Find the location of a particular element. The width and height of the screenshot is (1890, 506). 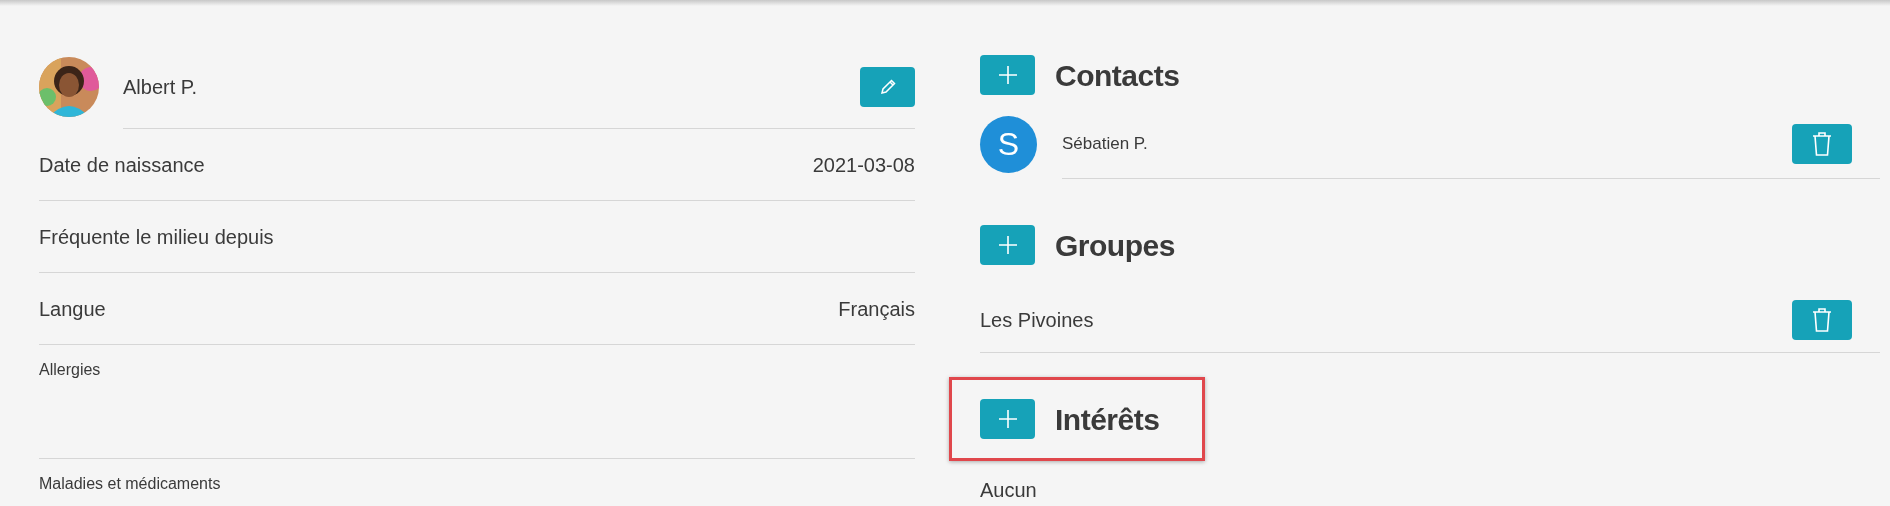

edit-button is located at coordinates (887, 86).